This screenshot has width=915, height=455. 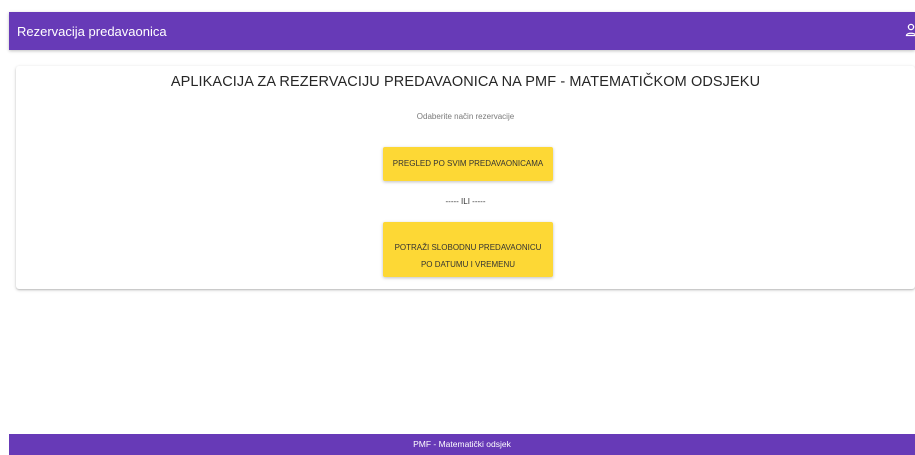 What do you see at coordinates (468, 264) in the screenshot?
I see `search-button-line-2: PO DATUMU I VREMENU` at bounding box center [468, 264].